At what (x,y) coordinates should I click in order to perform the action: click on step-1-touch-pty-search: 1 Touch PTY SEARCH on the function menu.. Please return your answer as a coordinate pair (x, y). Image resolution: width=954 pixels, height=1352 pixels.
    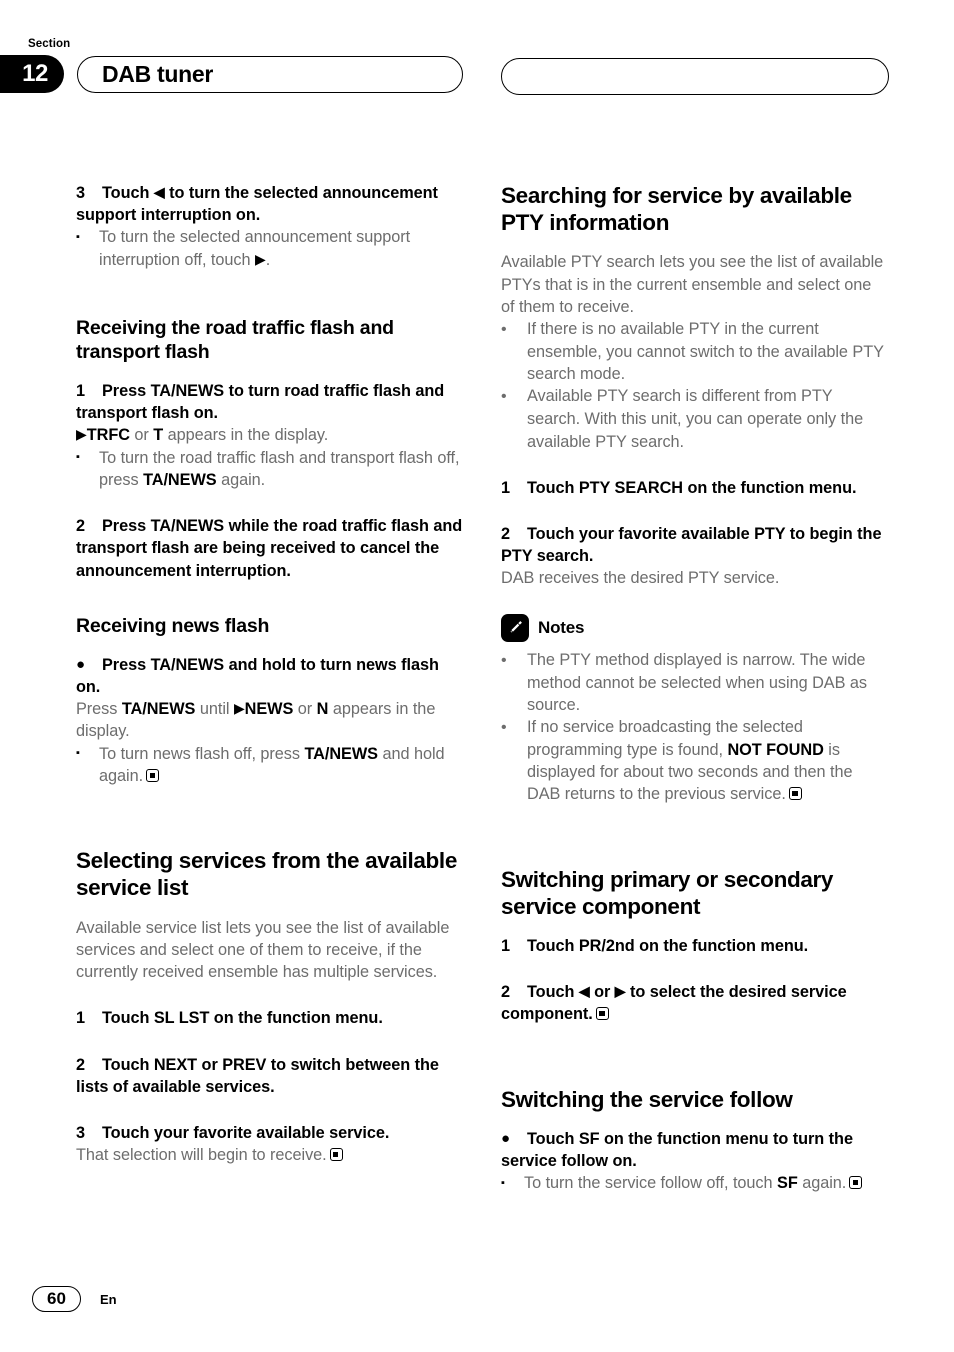
    Looking at the image, I should click on (694, 488).